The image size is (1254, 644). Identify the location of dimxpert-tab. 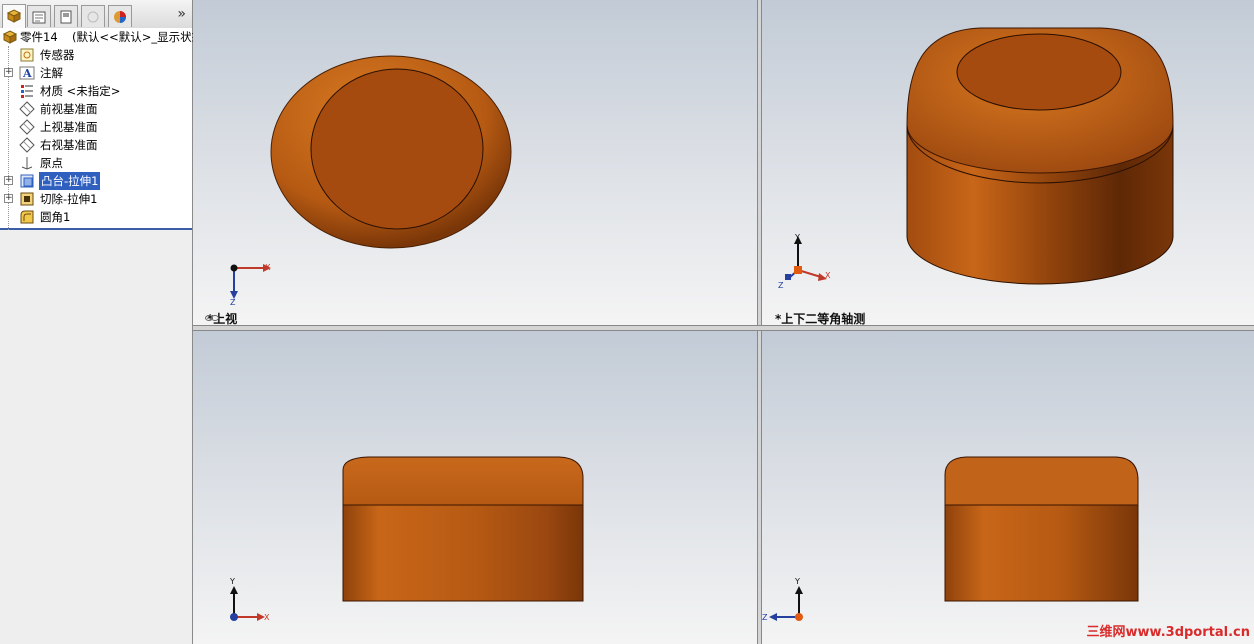
(93, 16).